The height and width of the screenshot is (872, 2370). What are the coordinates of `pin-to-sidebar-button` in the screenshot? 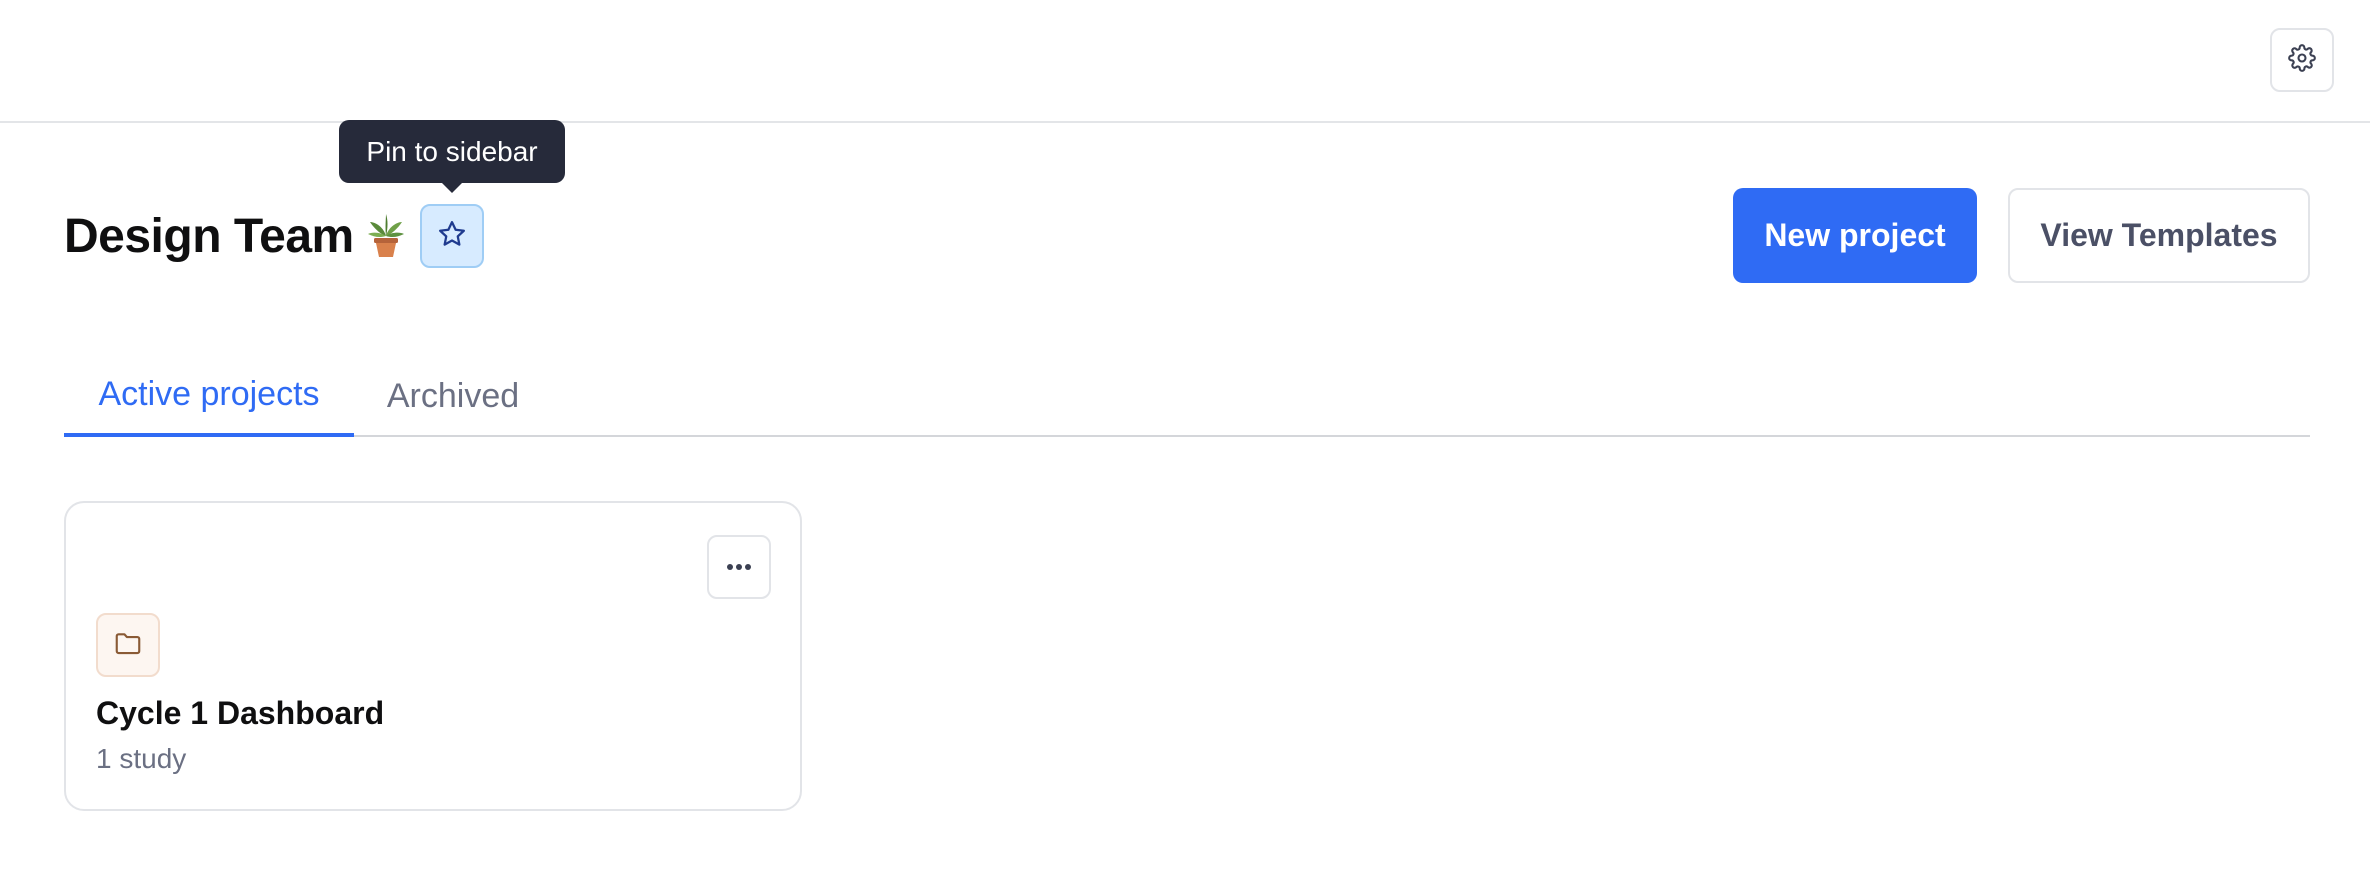 It's located at (451, 236).